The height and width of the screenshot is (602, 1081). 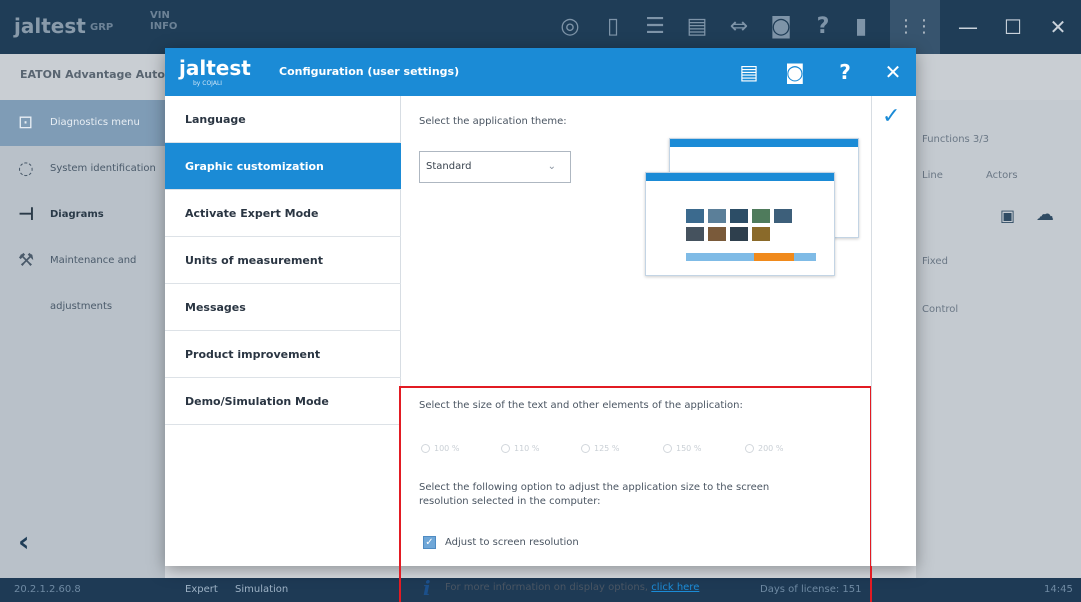 What do you see at coordinates (520, 448) in the screenshot?
I see `size-option-110: 110 %` at bounding box center [520, 448].